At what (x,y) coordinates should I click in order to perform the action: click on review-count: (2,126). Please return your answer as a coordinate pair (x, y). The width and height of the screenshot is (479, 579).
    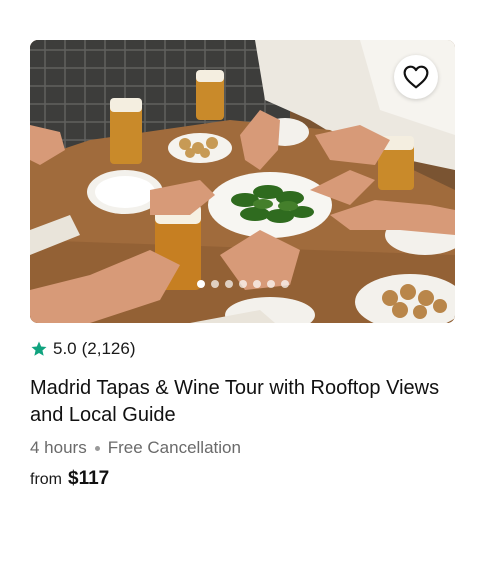
    Looking at the image, I should click on (108, 348).